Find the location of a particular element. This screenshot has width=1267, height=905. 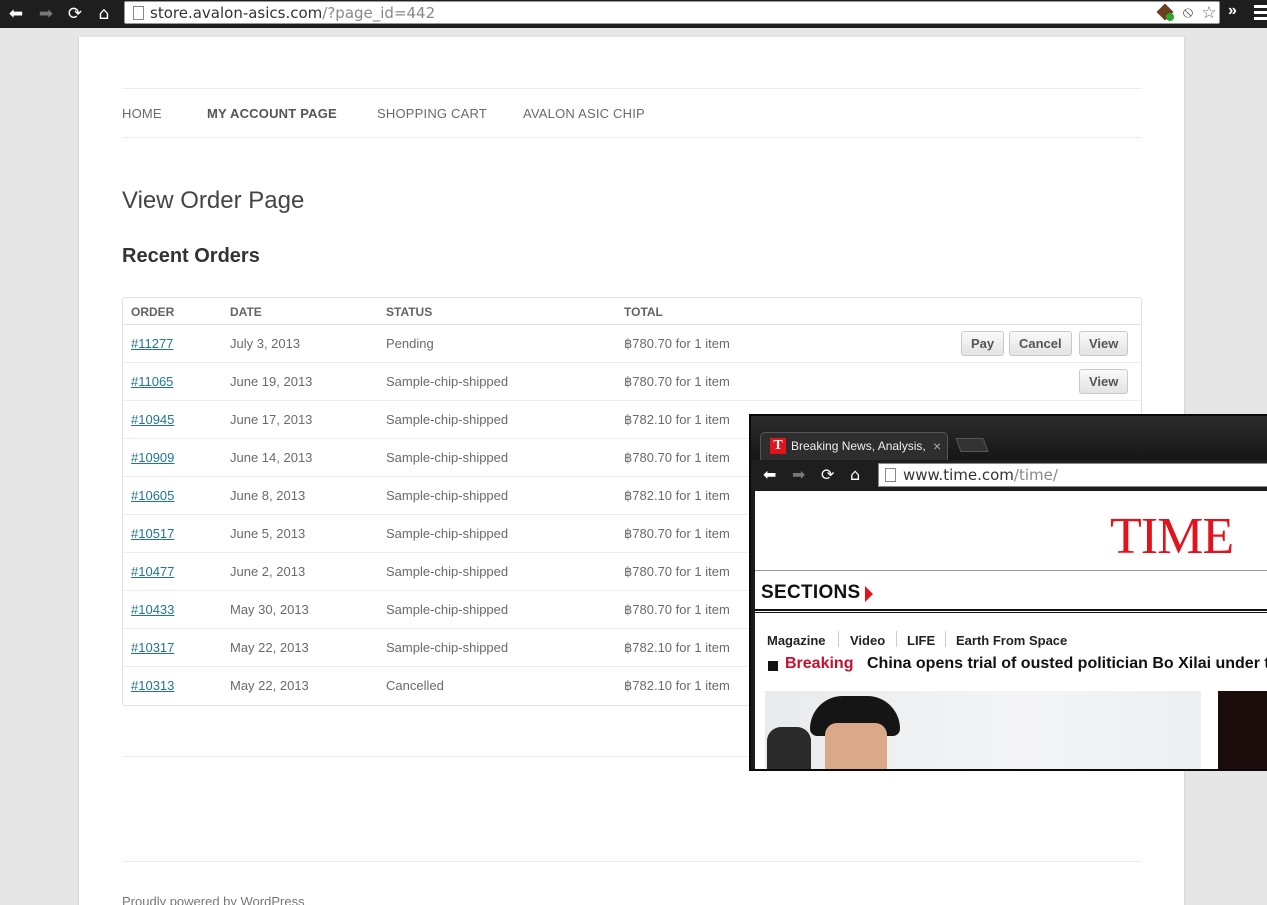

link-video: Video is located at coordinates (867, 640).